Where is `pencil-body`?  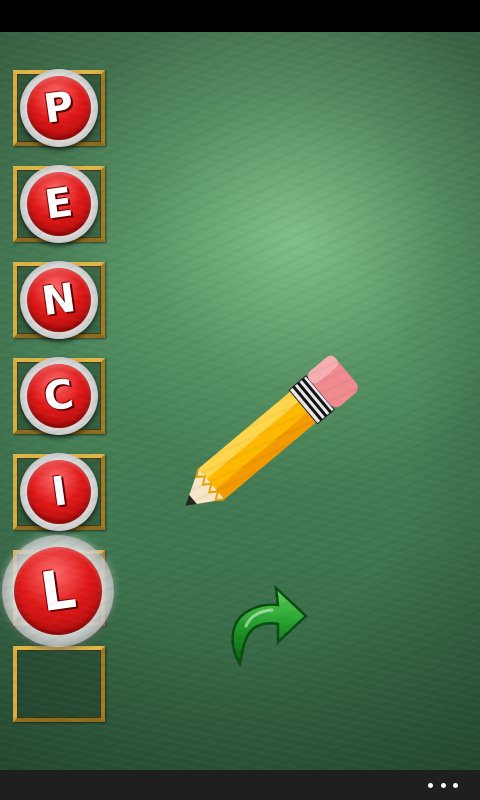
pencil-body is located at coordinates (257, 445).